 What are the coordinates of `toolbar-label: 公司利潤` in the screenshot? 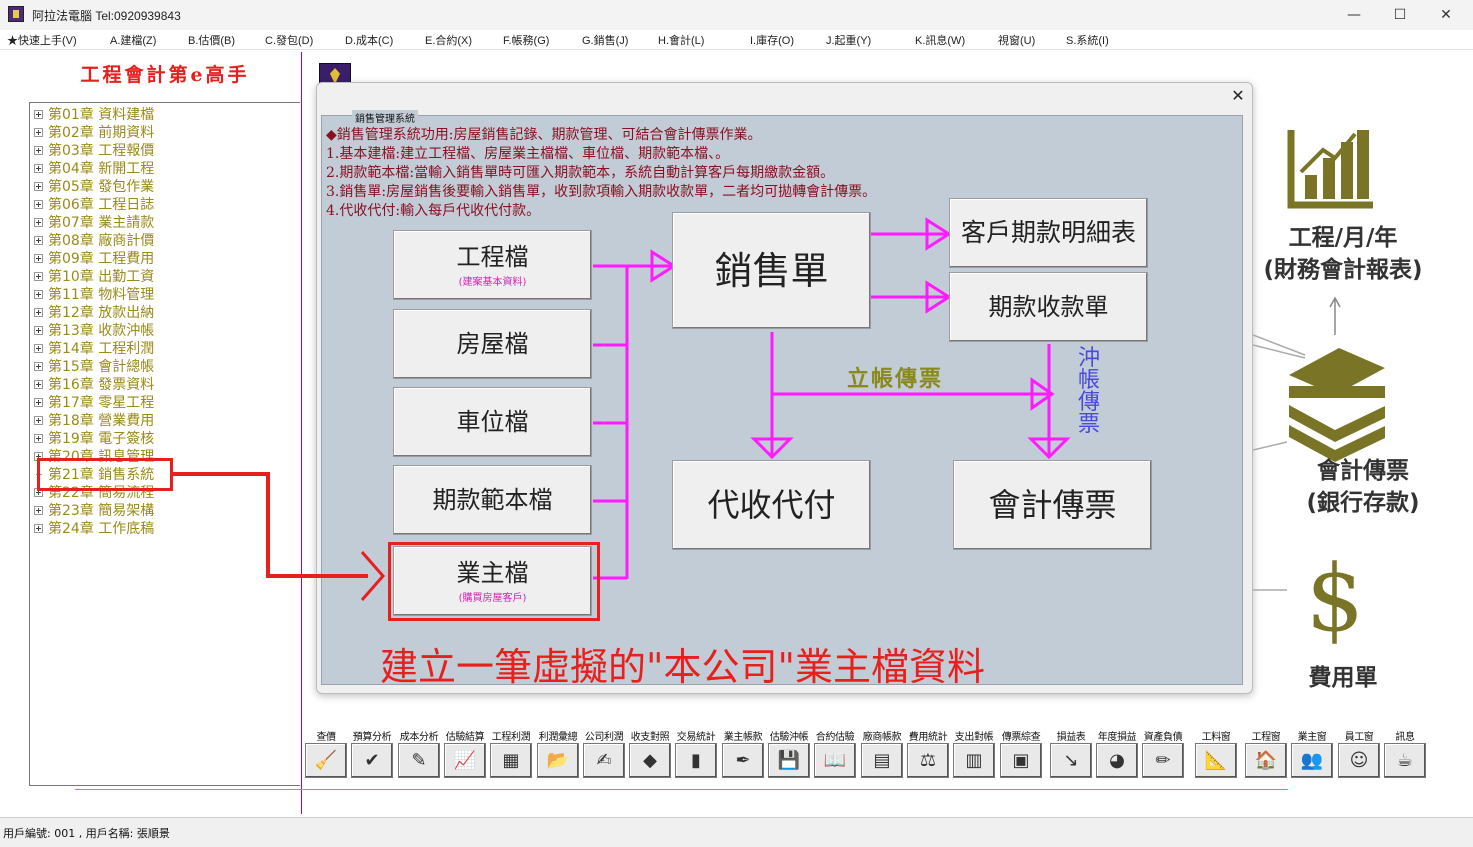 It's located at (604, 737).